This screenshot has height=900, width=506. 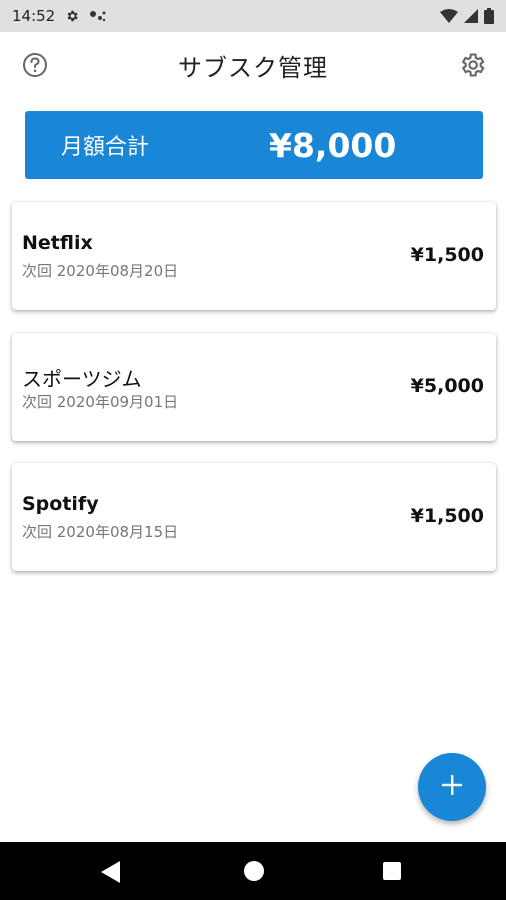 I want to click on settings-icon, so click(x=472, y=65).